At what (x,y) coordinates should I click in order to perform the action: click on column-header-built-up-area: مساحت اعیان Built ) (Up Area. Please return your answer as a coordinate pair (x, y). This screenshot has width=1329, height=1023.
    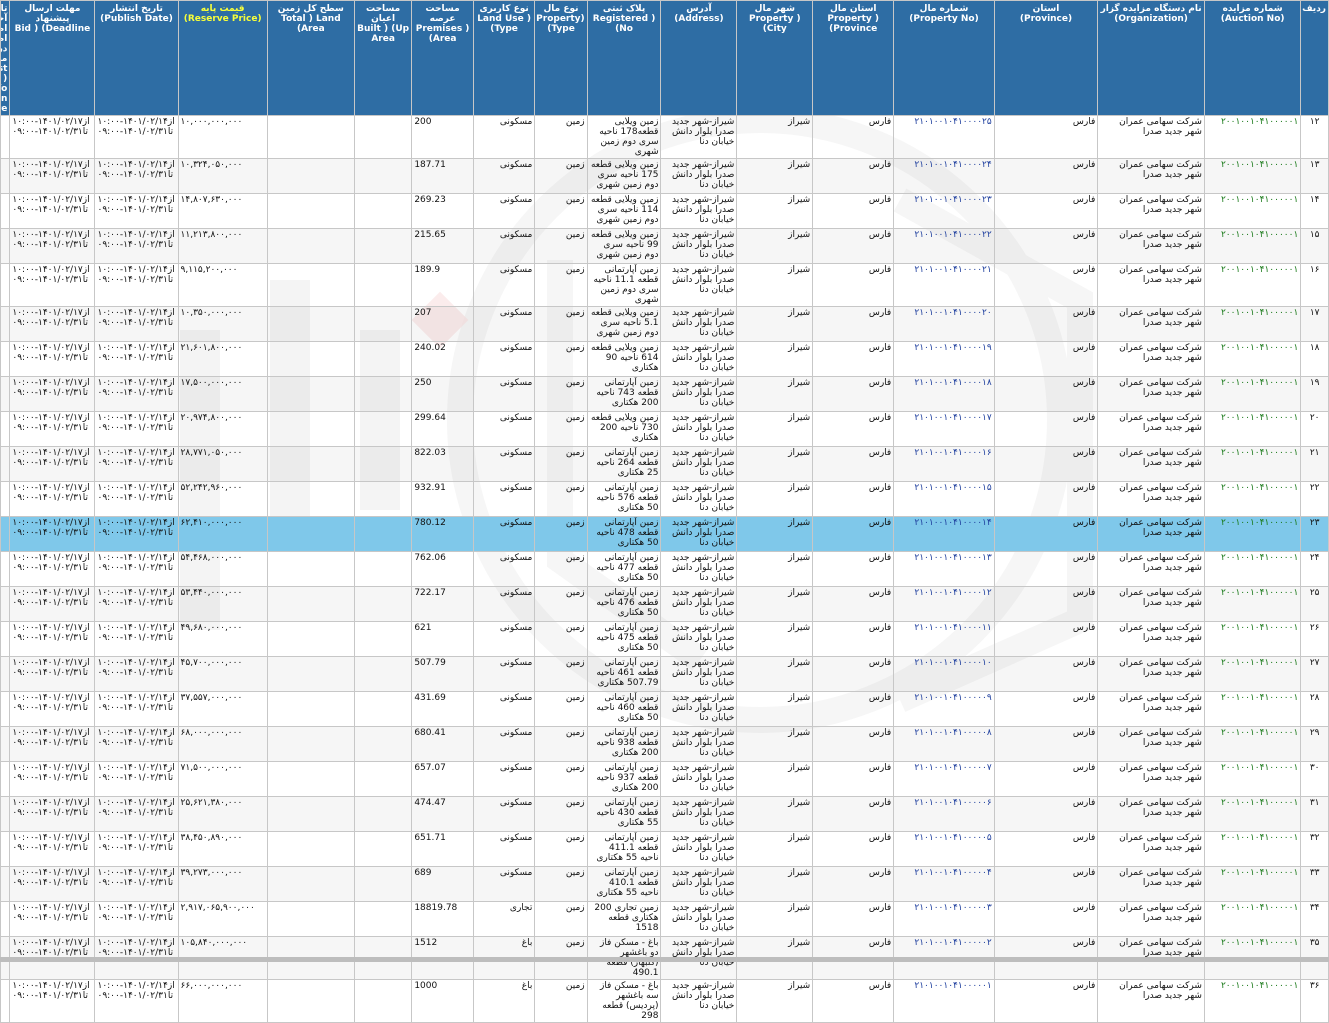
    Looking at the image, I should click on (383, 58).